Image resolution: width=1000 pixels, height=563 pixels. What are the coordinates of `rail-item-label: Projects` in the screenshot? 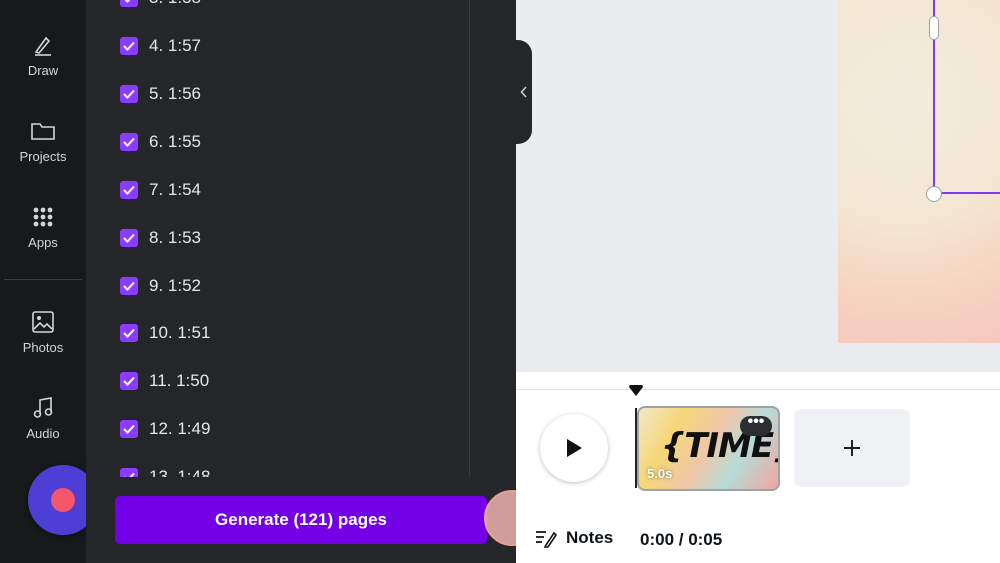 It's located at (43, 156).